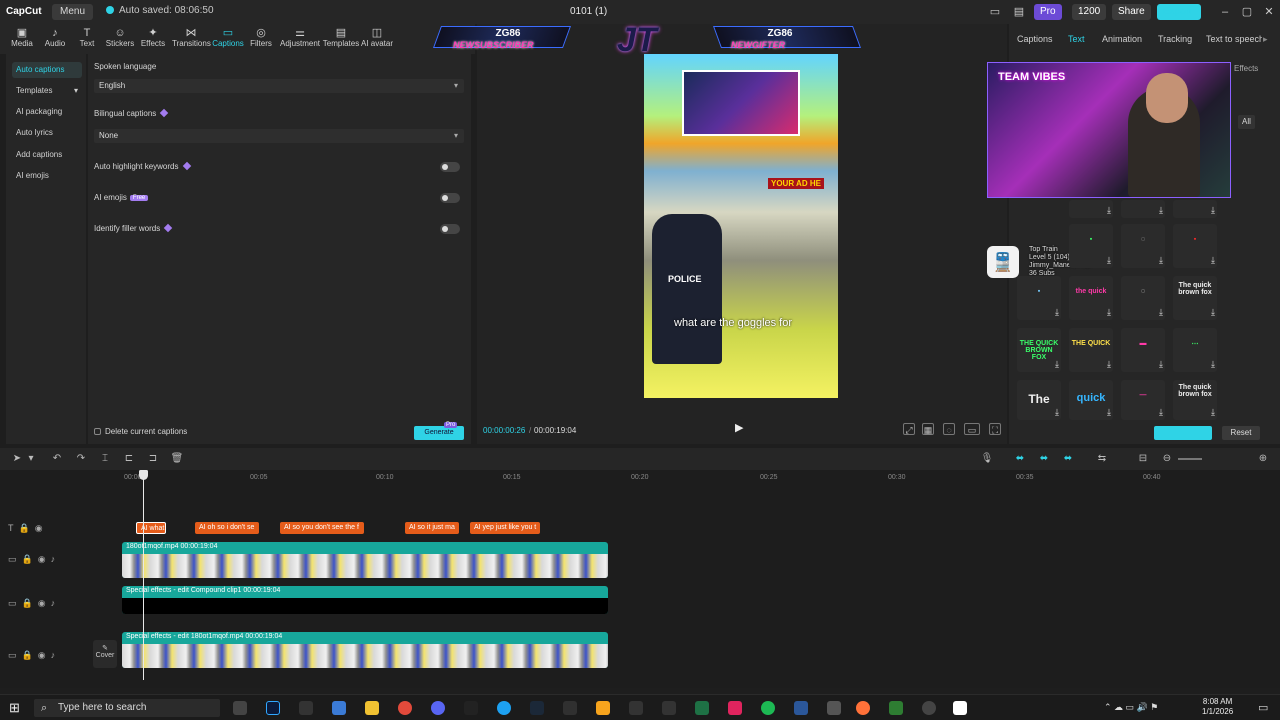 This screenshot has height=720, width=1280. Describe the element at coordinates (55, 37) in the screenshot. I see `tool-audio: ♪ Audio` at that location.